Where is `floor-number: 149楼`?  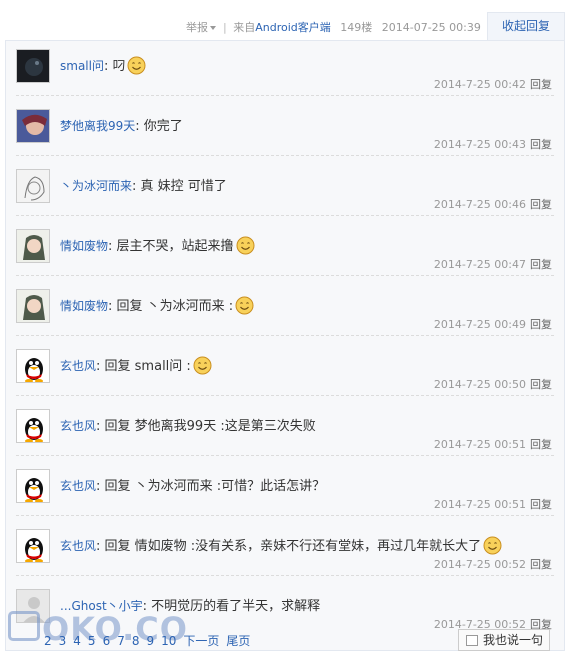
floor-number: 149楼 is located at coordinates (356, 27).